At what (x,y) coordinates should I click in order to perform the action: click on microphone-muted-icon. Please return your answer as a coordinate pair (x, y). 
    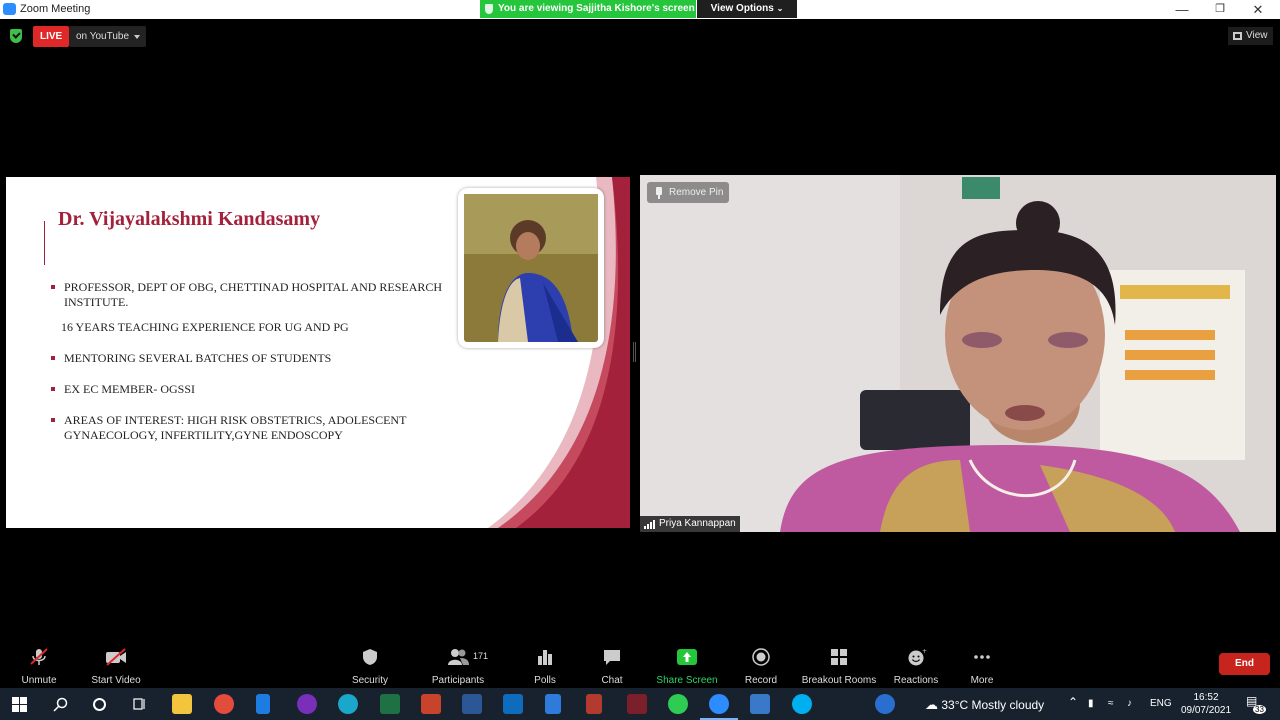
    Looking at the image, I should click on (39, 656).